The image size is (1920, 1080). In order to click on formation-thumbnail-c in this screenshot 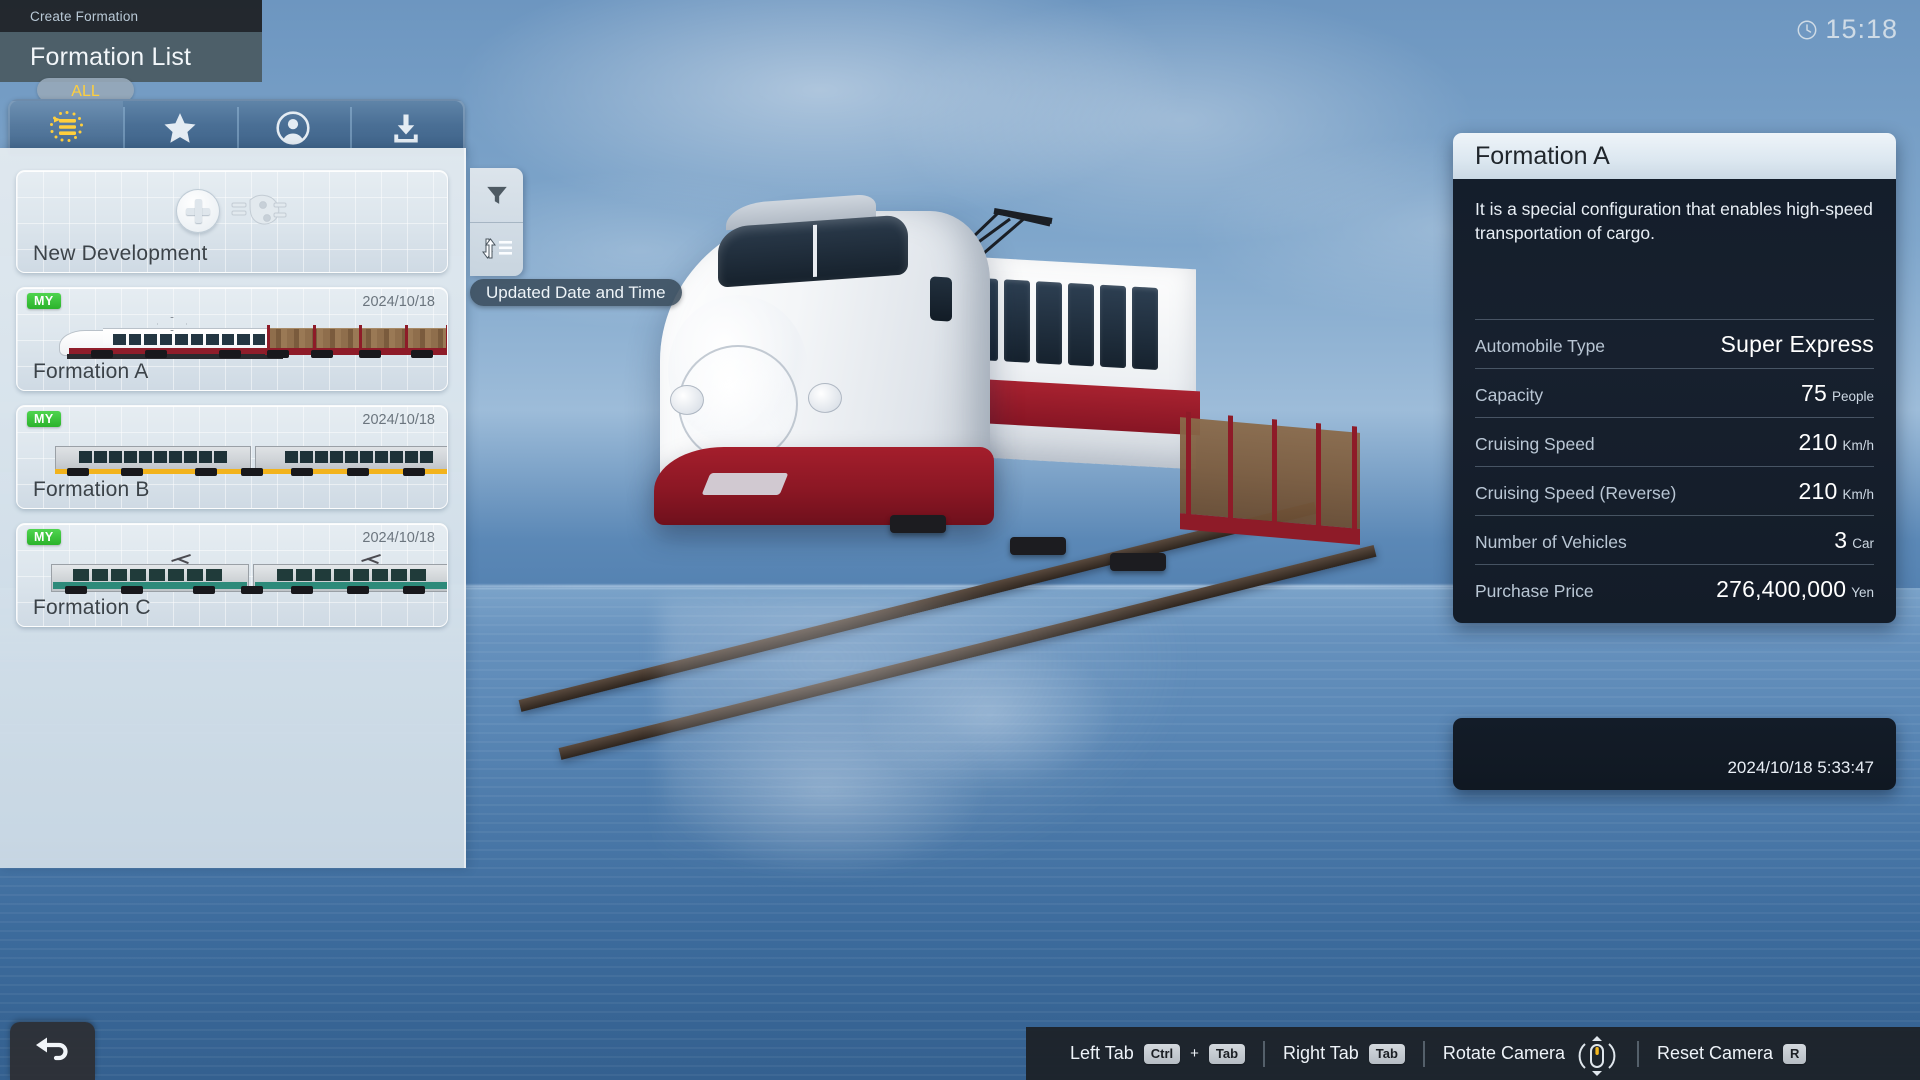, I will do `click(237, 580)`.